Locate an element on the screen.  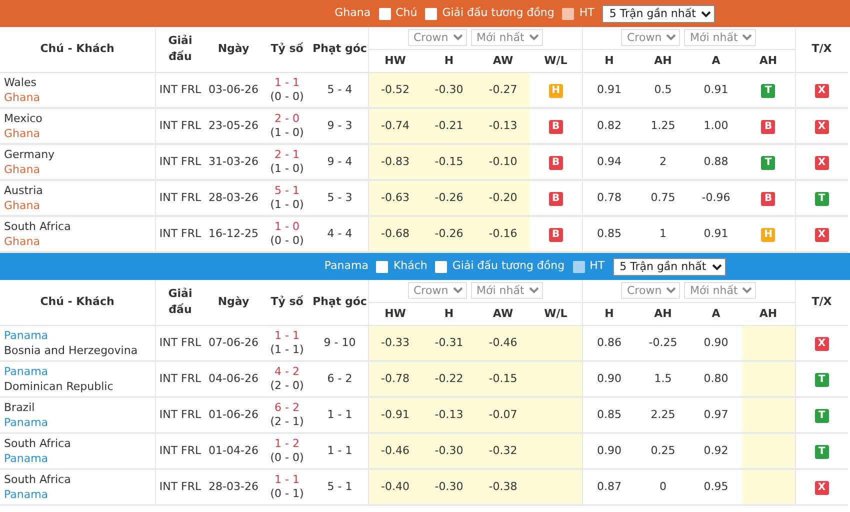
table-cell: -0.27 is located at coordinates (503, 90).